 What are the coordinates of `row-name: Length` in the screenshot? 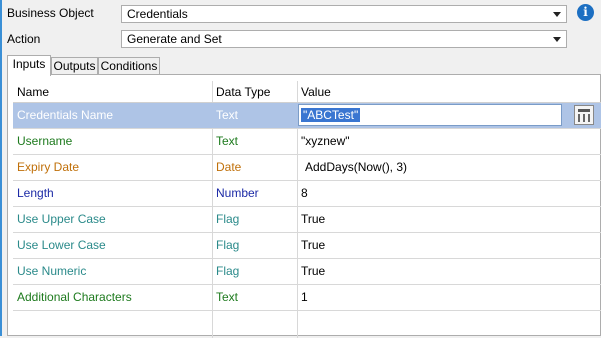 It's located at (35, 193).